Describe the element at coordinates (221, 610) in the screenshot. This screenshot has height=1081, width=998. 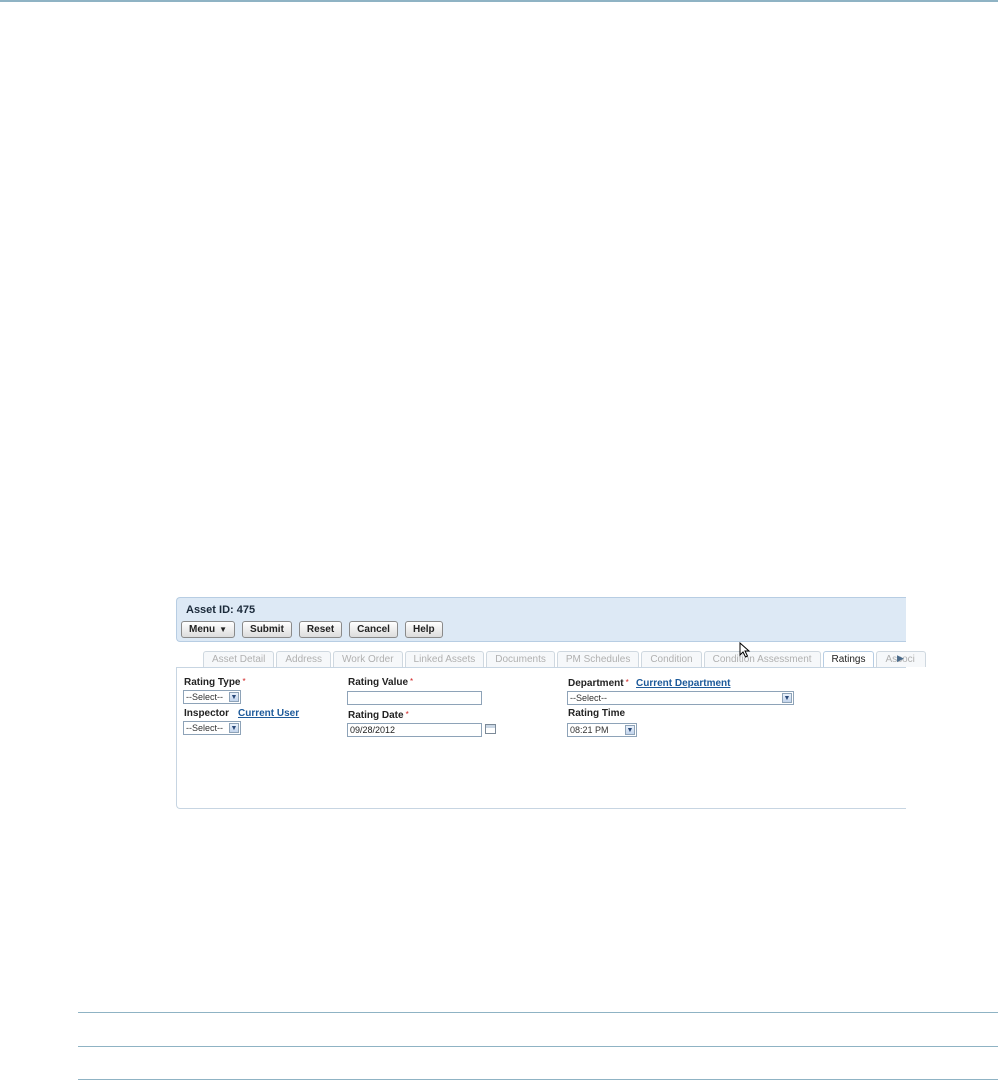
I see `page-title: Asset ID: 475` at that location.